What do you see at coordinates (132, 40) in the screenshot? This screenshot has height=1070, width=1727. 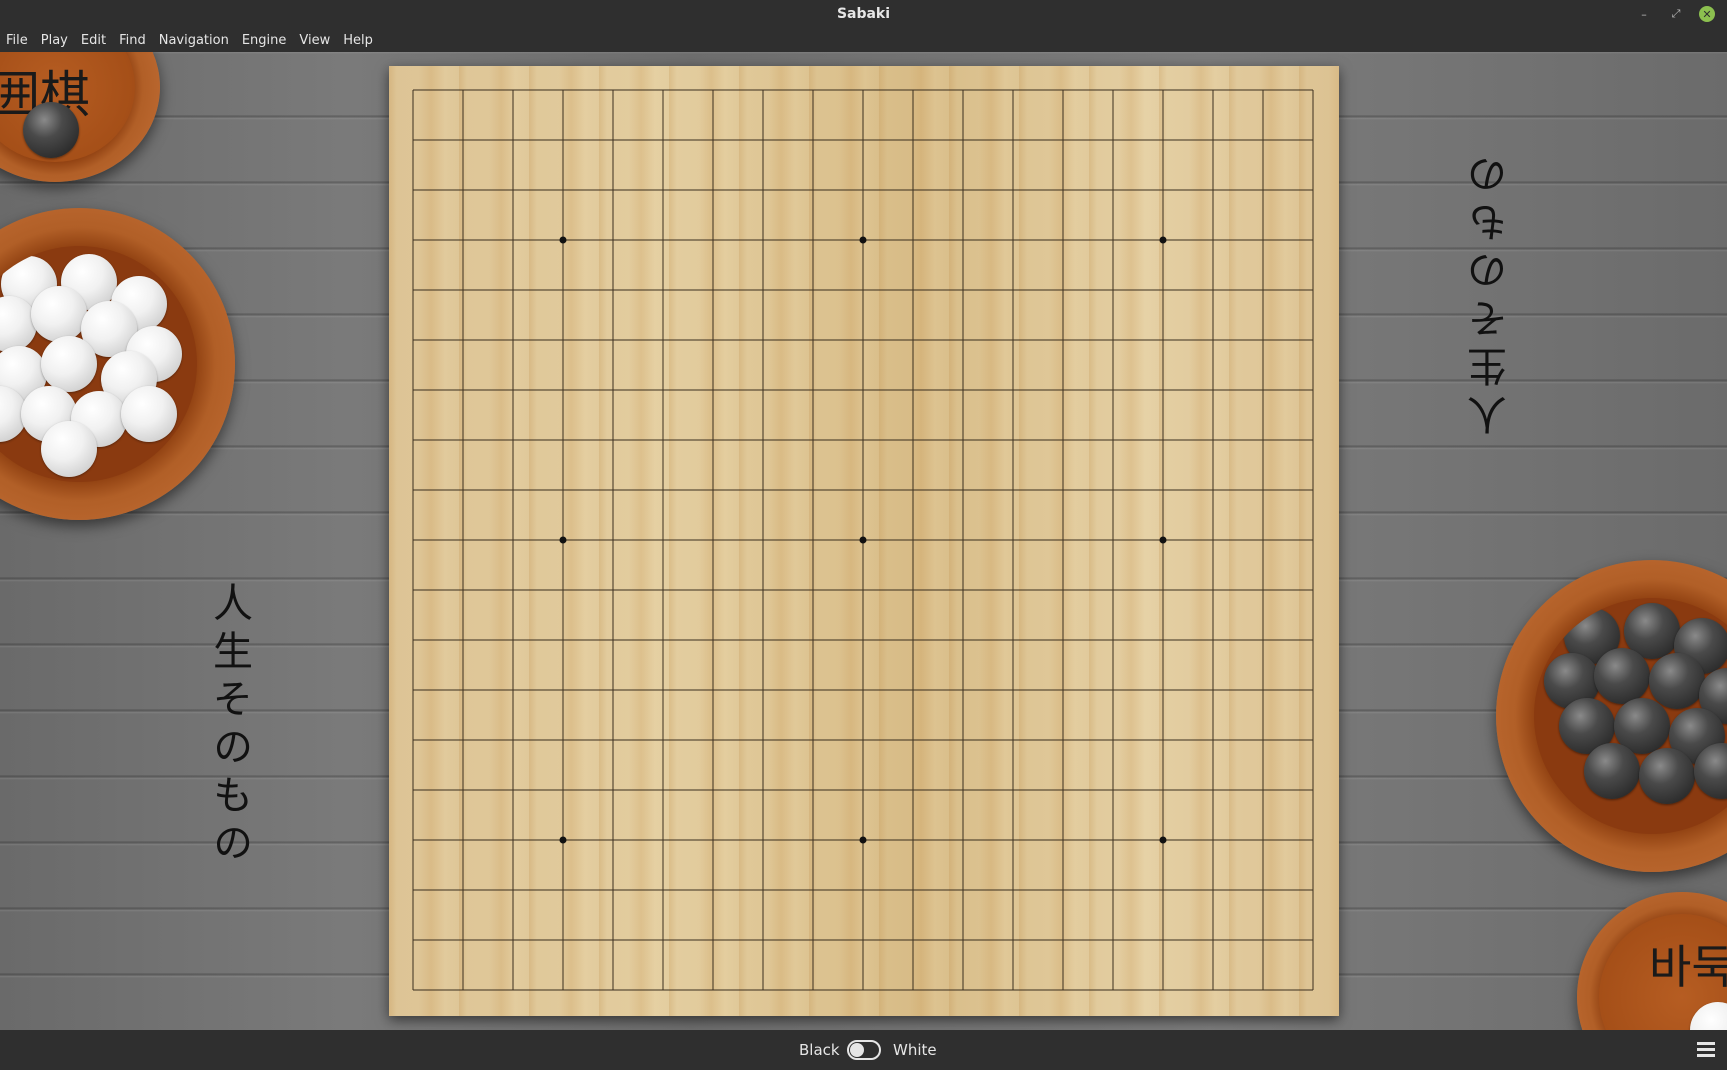 I see `menu-find: Find` at bounding box center [132, 40].